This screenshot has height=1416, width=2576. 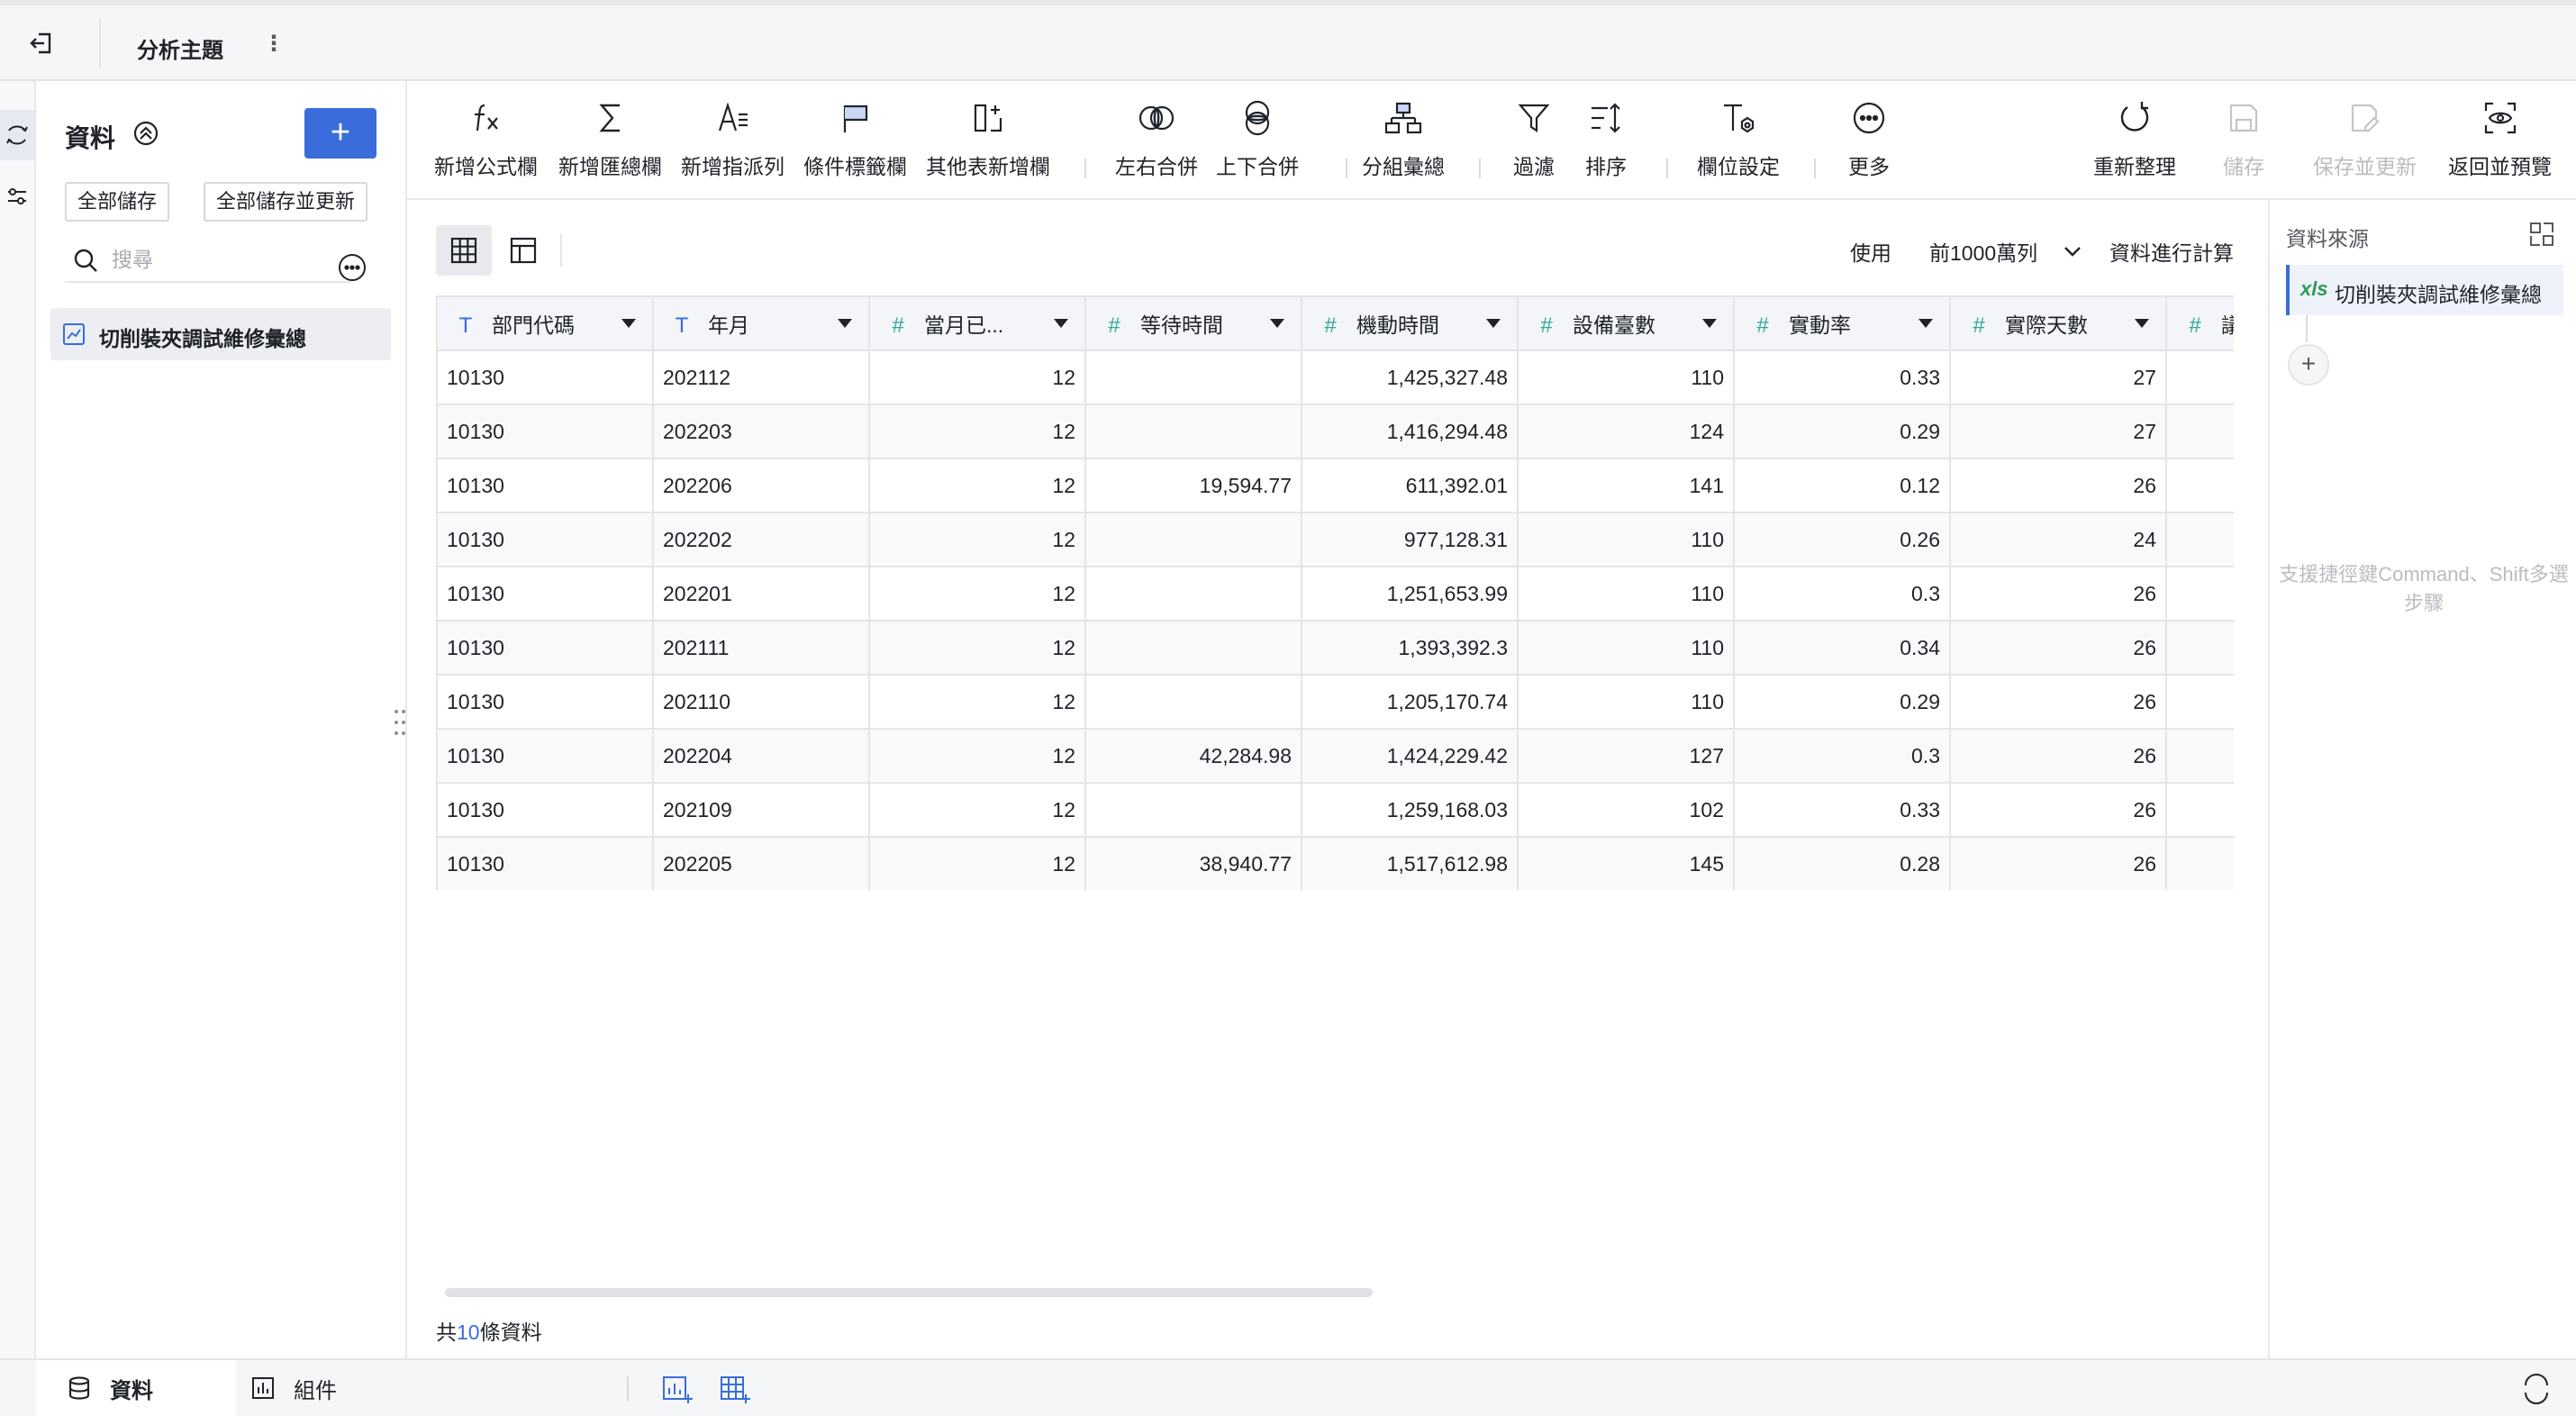 What do you see at coordinates (735, 1389) in the screenshot?
I see `add-table-icon` at bounding box center [735, 1389].